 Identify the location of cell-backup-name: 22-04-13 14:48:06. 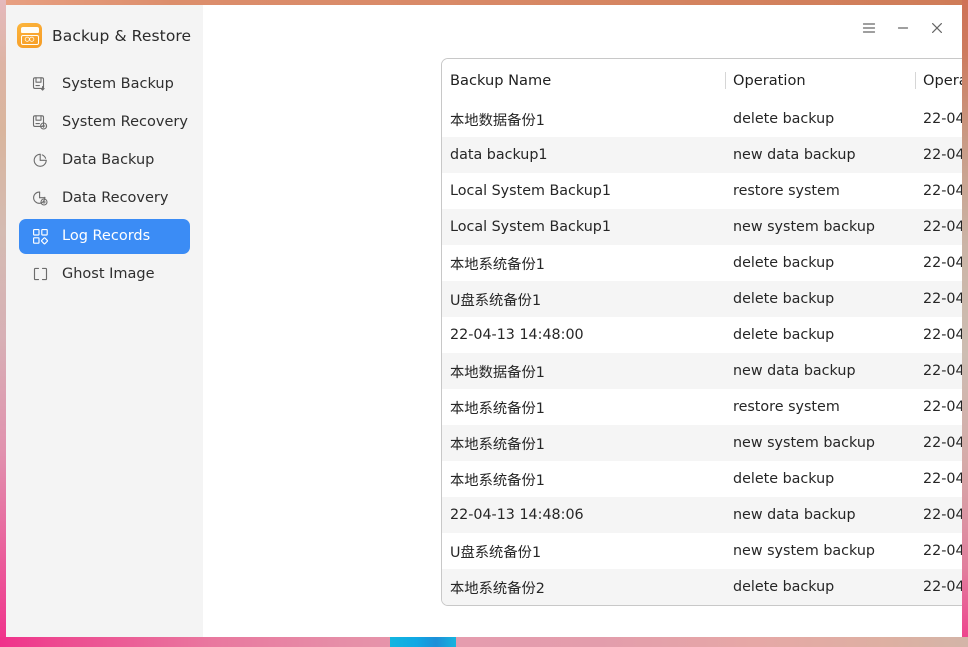
(517, 515).